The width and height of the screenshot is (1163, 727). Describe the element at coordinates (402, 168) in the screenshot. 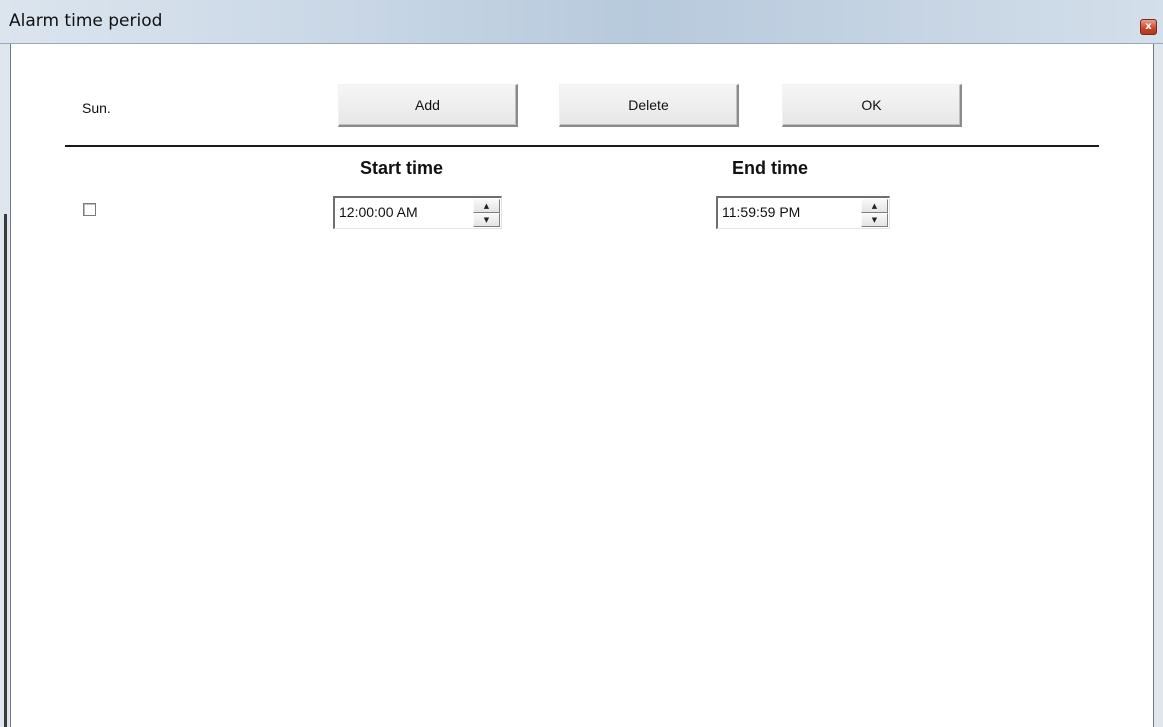

I see `start-time-header: Start time` at that location.